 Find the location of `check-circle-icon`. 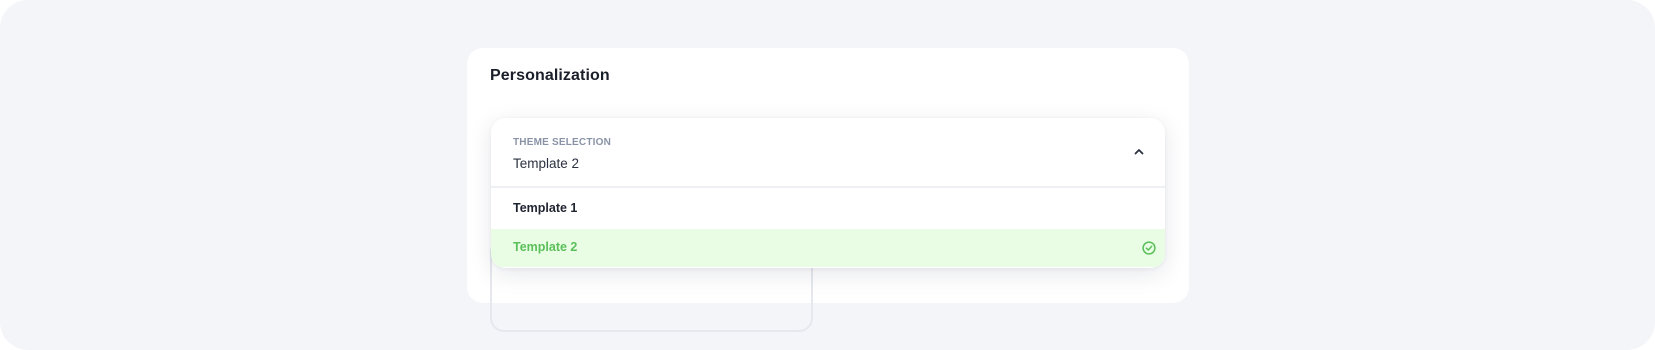

check-circle-icon is located at coordinates (1149, 248).